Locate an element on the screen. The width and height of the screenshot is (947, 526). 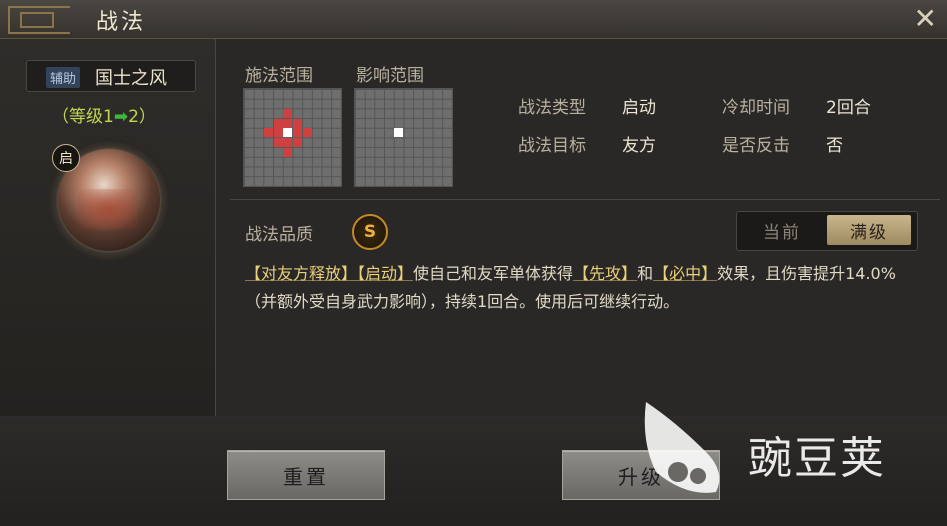
skill-name-box: 辅助 国士之风 is located at coordinates (111, 76).